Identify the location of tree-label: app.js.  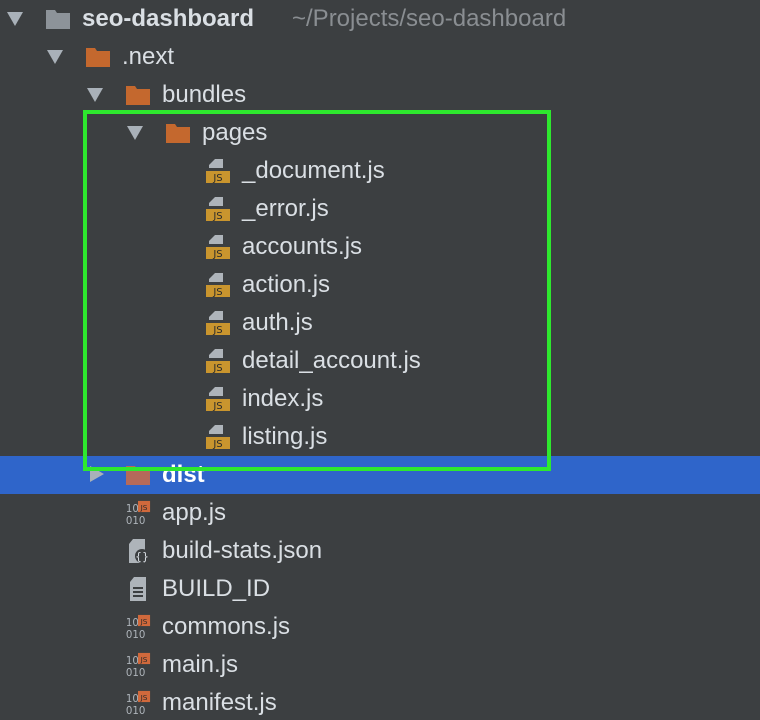
(194, 512).